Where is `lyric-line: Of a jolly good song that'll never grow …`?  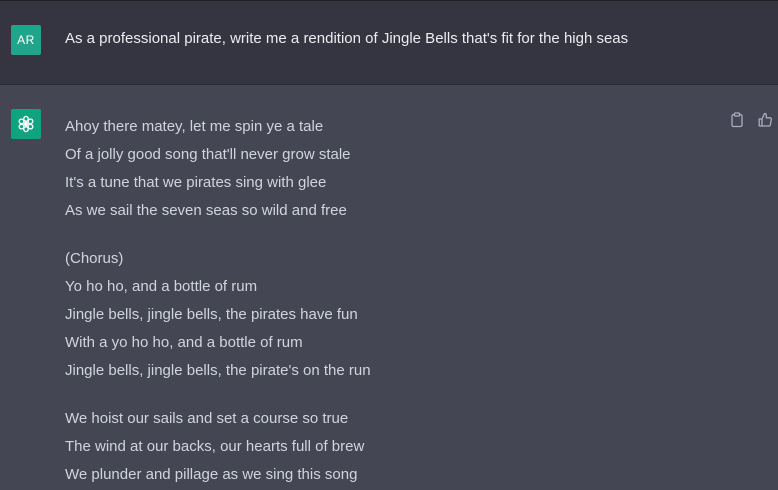
lyric-line: Of a jolly good song that'll never grow … is located at coordinates (208, 154).